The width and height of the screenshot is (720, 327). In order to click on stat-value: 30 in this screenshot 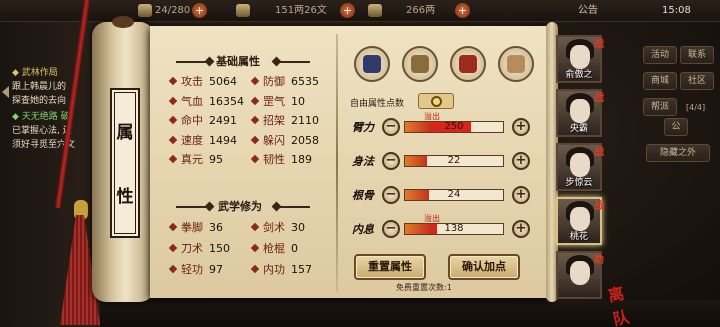, I will do `click(298, 227)`.